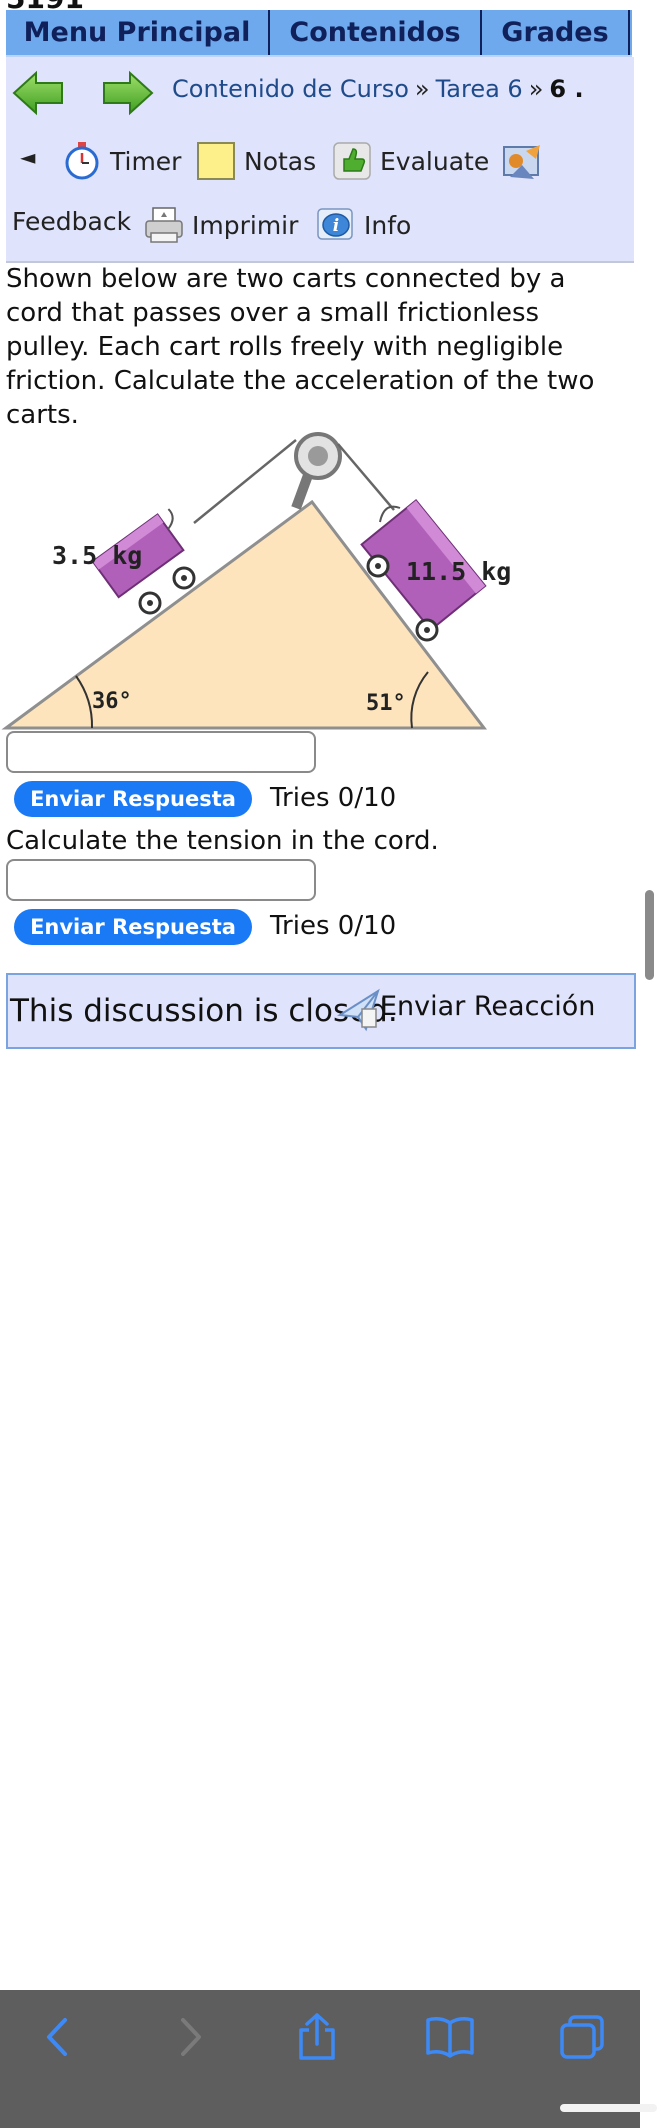 The height and width of the screenshot is (2128, 657). I want to click on breadcrumb-current: 6 ., so click(566, 89).